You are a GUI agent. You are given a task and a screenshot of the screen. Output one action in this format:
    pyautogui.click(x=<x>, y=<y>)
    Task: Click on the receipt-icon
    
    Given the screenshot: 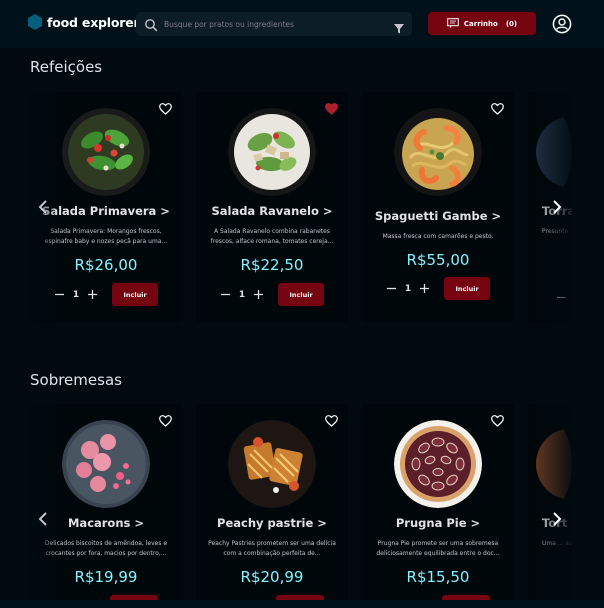 What is the action you would take?
    pyautogui.click(x=453, y=23)
    